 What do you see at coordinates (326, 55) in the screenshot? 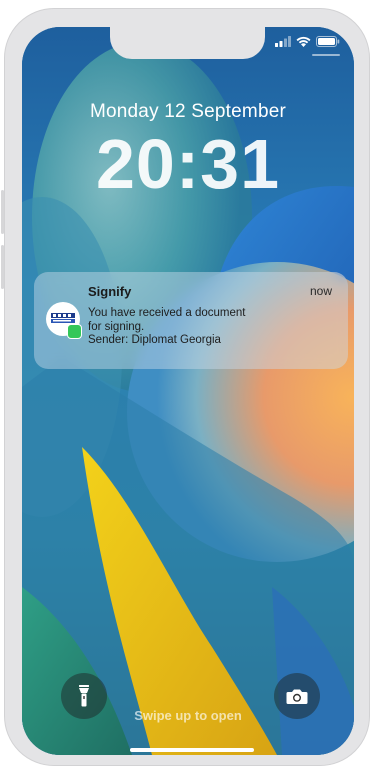
I see `status-indicator-line` at bounding box center [326, 55].